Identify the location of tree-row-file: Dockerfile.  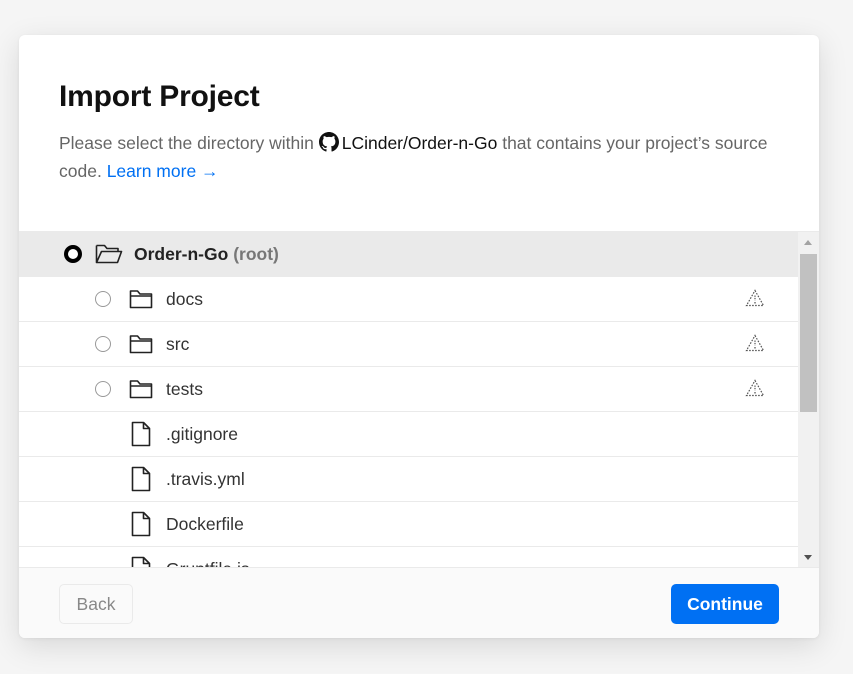
(408, 524).